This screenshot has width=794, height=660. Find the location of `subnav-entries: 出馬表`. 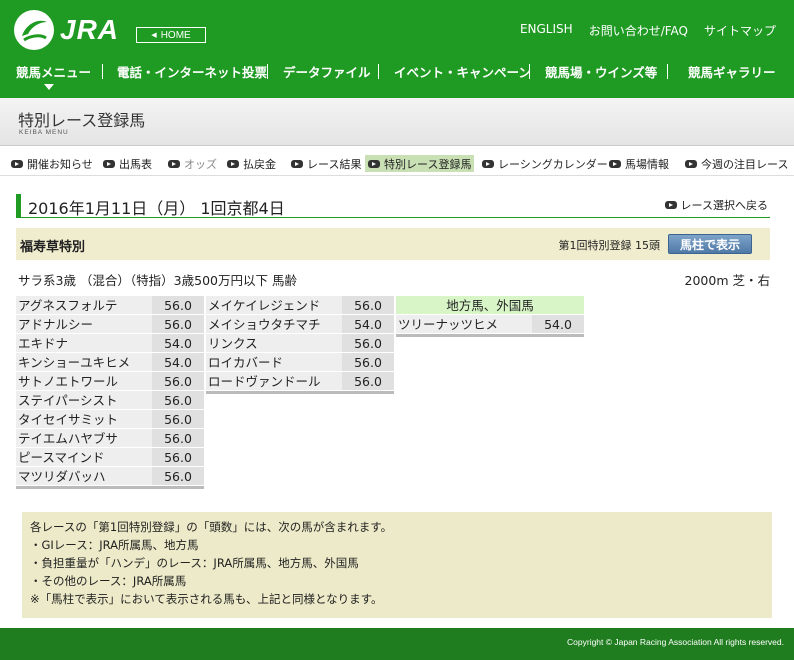

subnav-entries: 出馬表 is located at coordinates (127, 163).